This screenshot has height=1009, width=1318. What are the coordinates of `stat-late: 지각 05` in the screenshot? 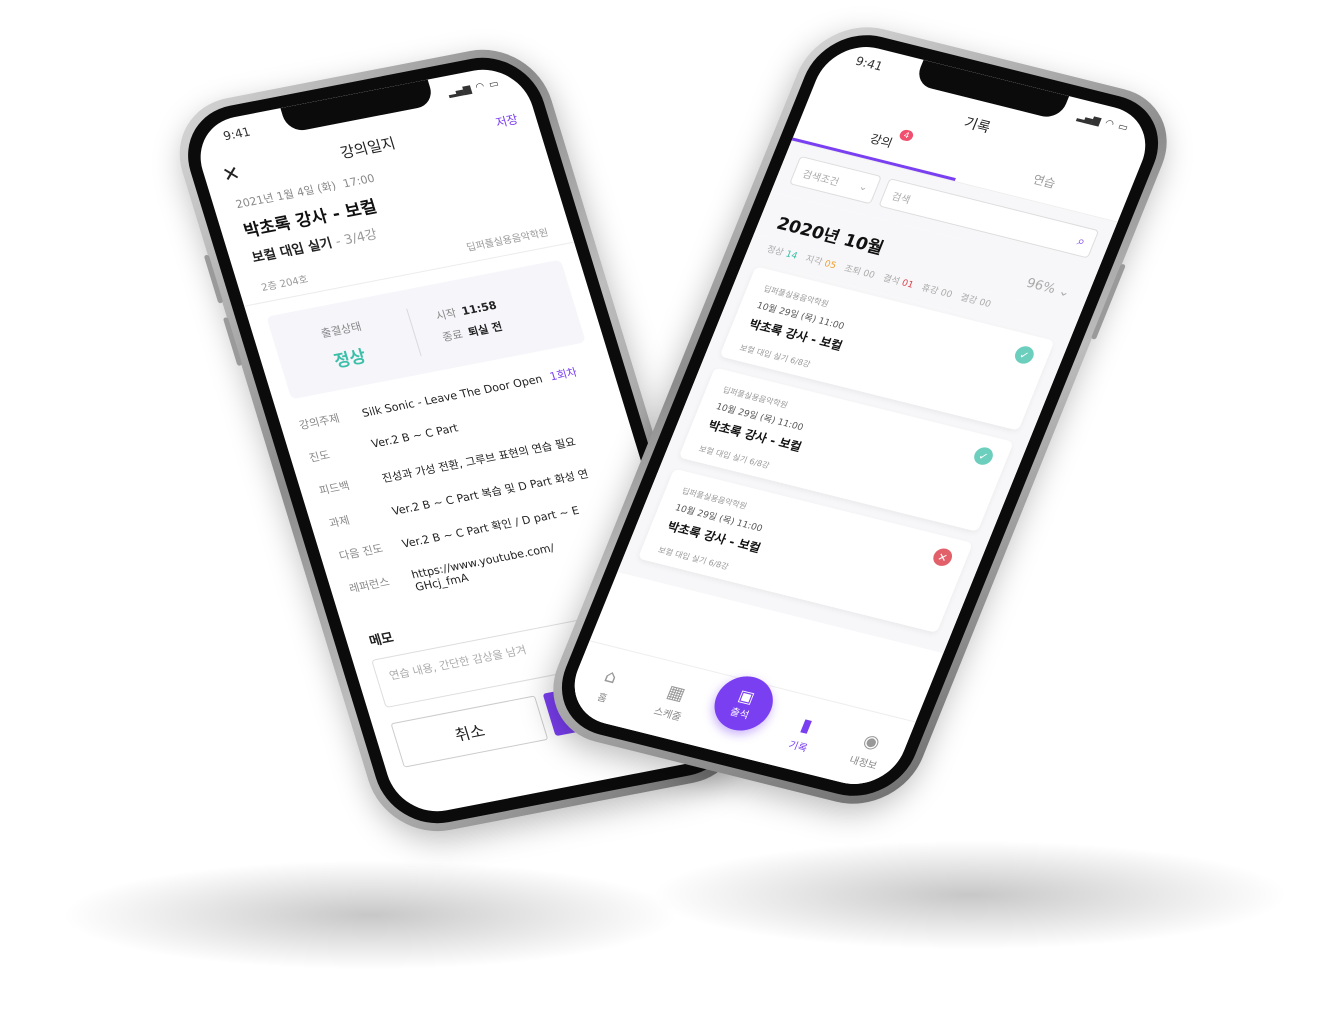 It's located at (821, 262).